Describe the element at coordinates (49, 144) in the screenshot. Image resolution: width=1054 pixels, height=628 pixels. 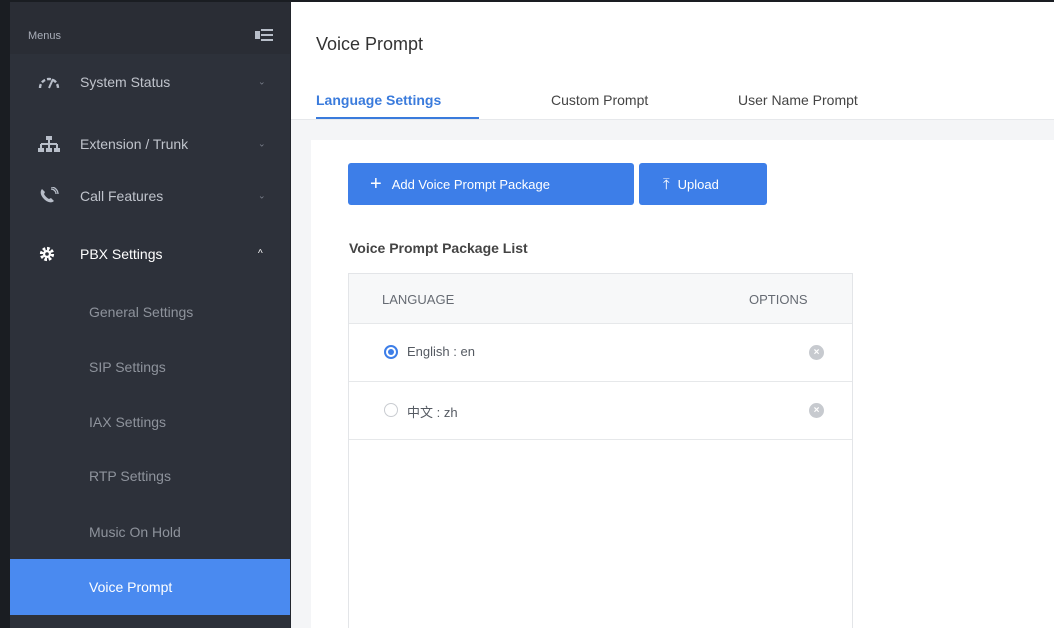
I see `network-icon` at that location.